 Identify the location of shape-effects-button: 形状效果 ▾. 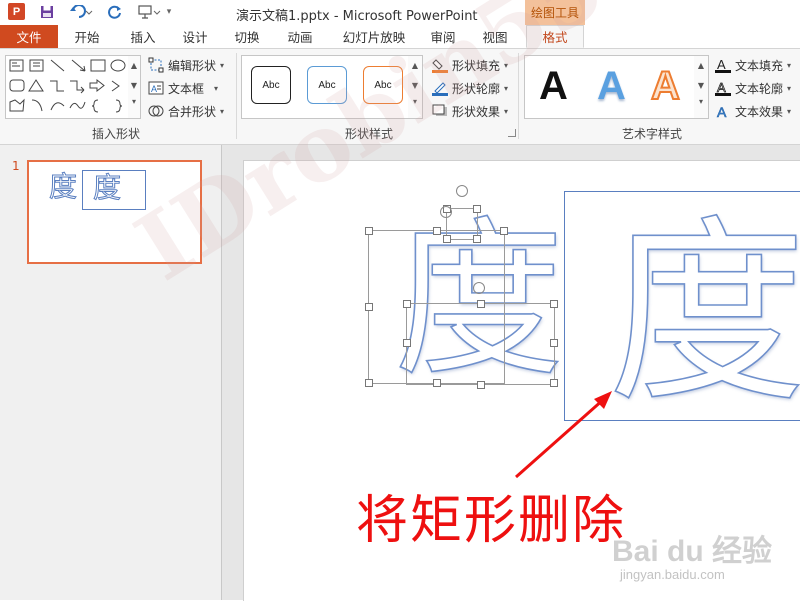
(470, 111).